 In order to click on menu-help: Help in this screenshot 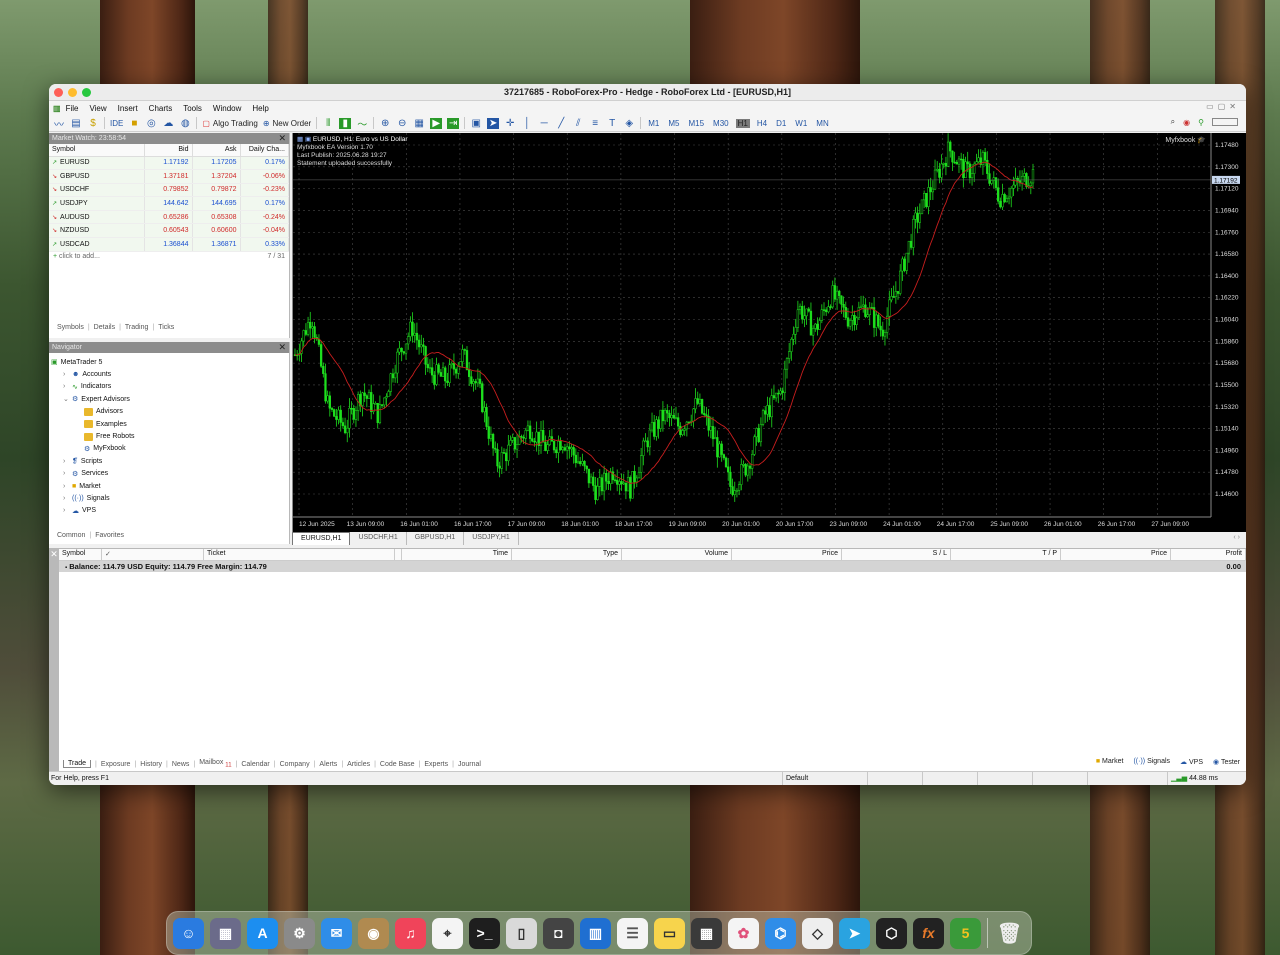, I will do `click(260, 108)`.